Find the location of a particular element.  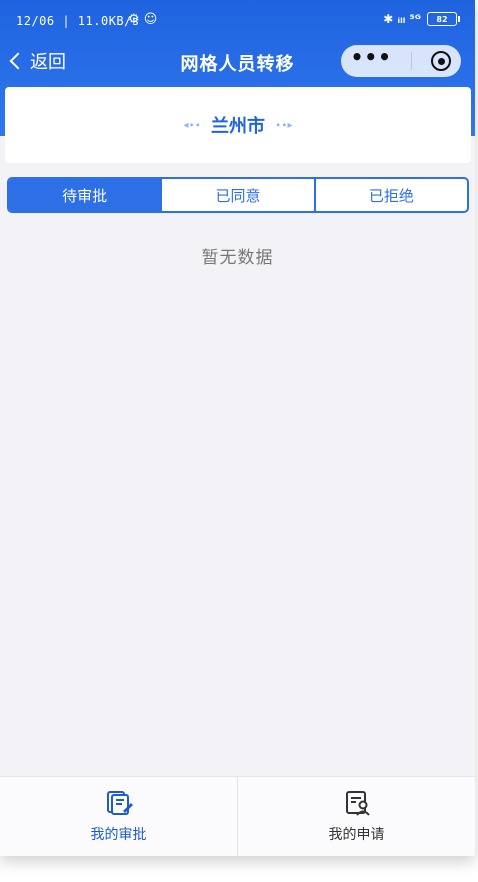

city-selector-card: ◂∙∙ 兰州市 ∙∙▸ is located at coordinates (238, 125).